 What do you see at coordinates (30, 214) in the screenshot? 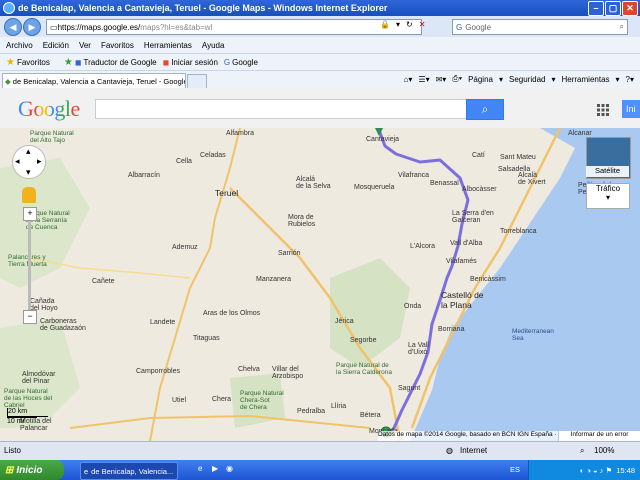
I see `zoom-in-button: +` at bounding box center [30, 214].